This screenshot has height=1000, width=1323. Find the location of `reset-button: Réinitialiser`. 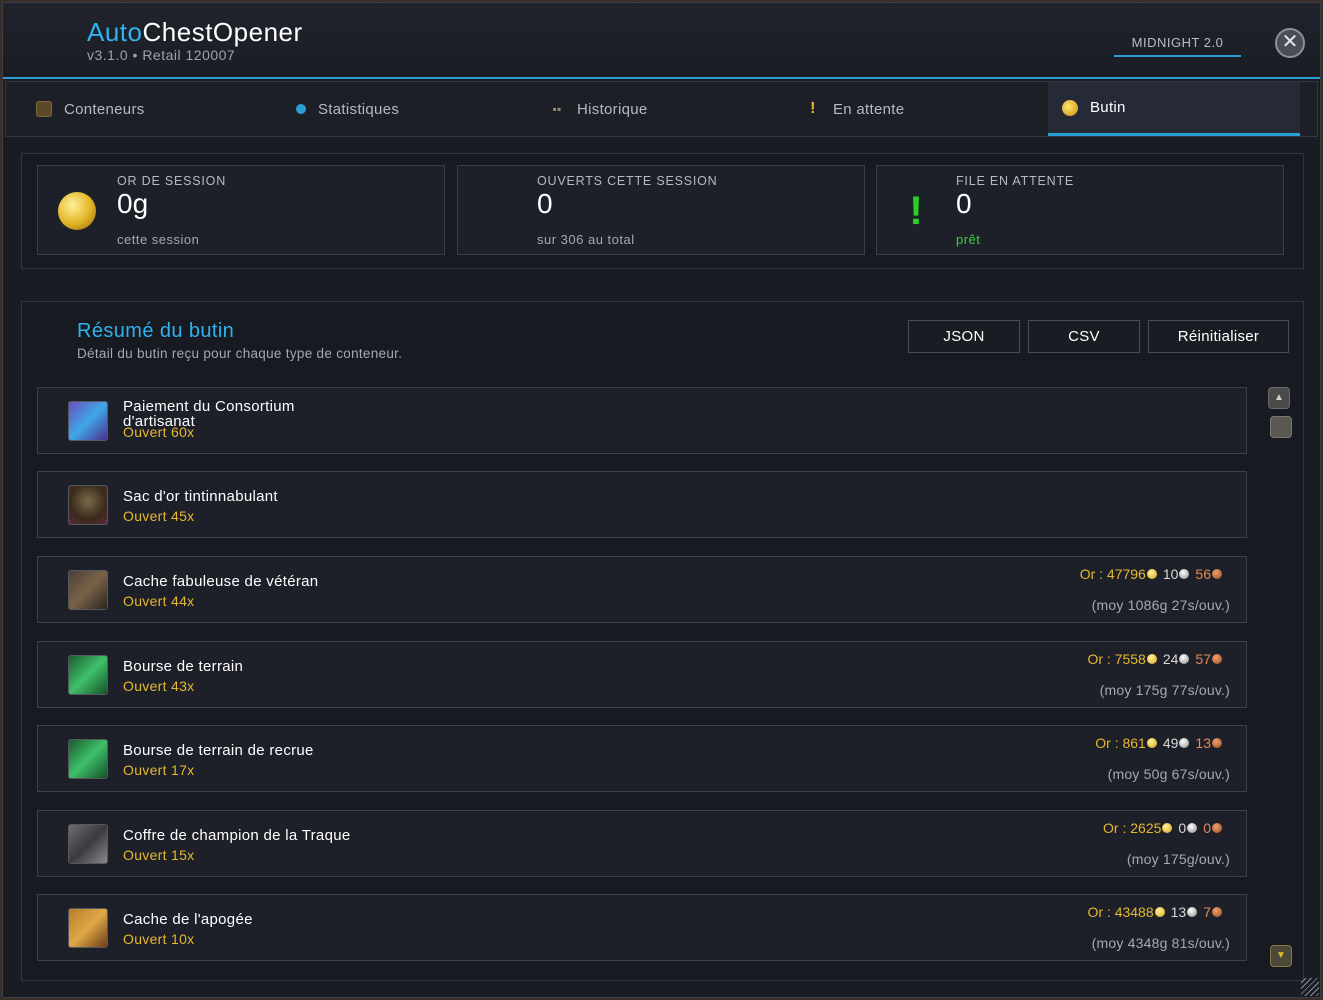

reset-button: Réinitialiser is located at coordinates (1218, 336).